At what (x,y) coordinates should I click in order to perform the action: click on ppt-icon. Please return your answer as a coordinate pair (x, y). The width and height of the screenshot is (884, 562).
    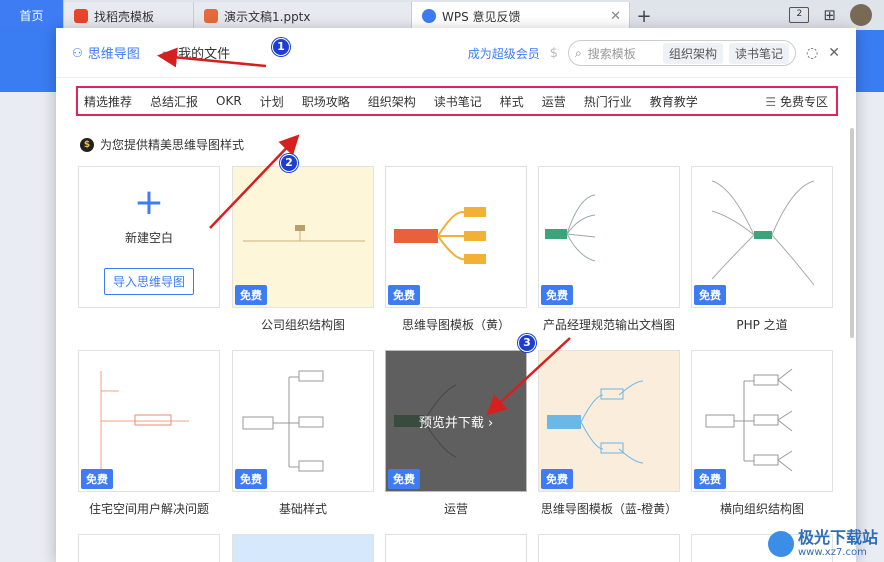
    Looking at the image, I should click on (211, 16).